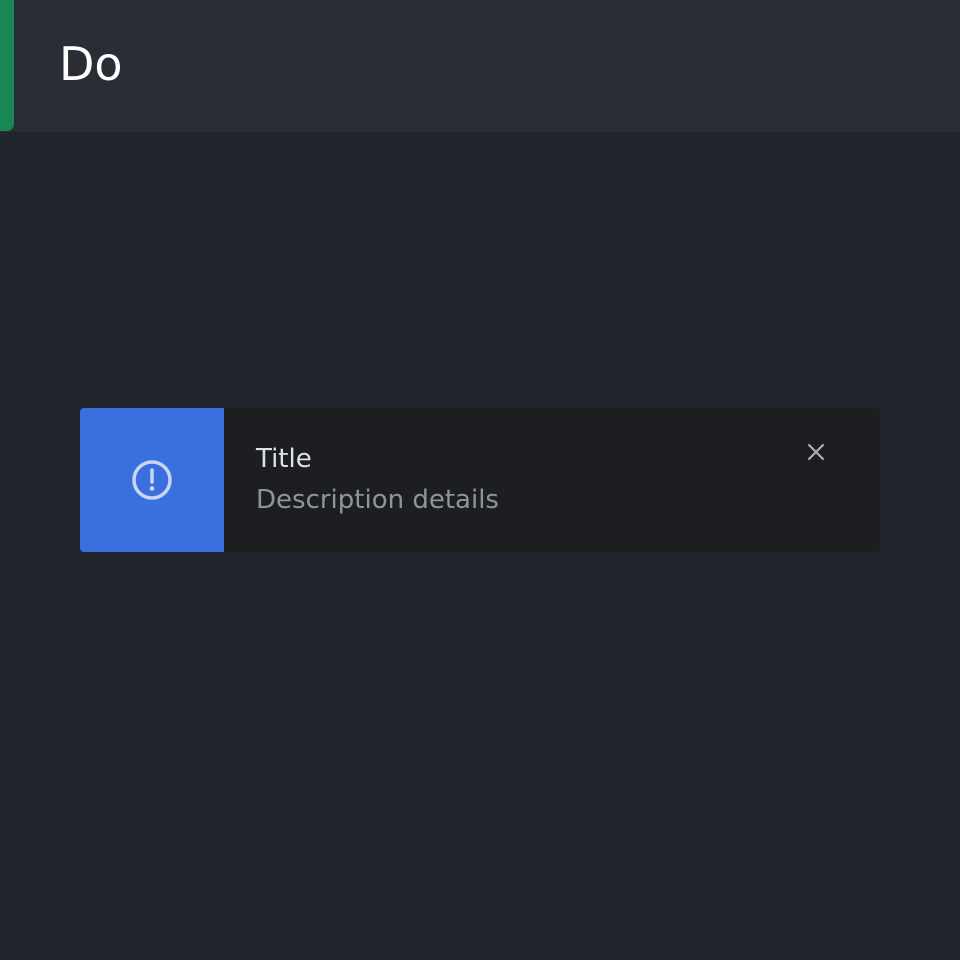  I want to click on toast-icon-panel, so click(152, 480).